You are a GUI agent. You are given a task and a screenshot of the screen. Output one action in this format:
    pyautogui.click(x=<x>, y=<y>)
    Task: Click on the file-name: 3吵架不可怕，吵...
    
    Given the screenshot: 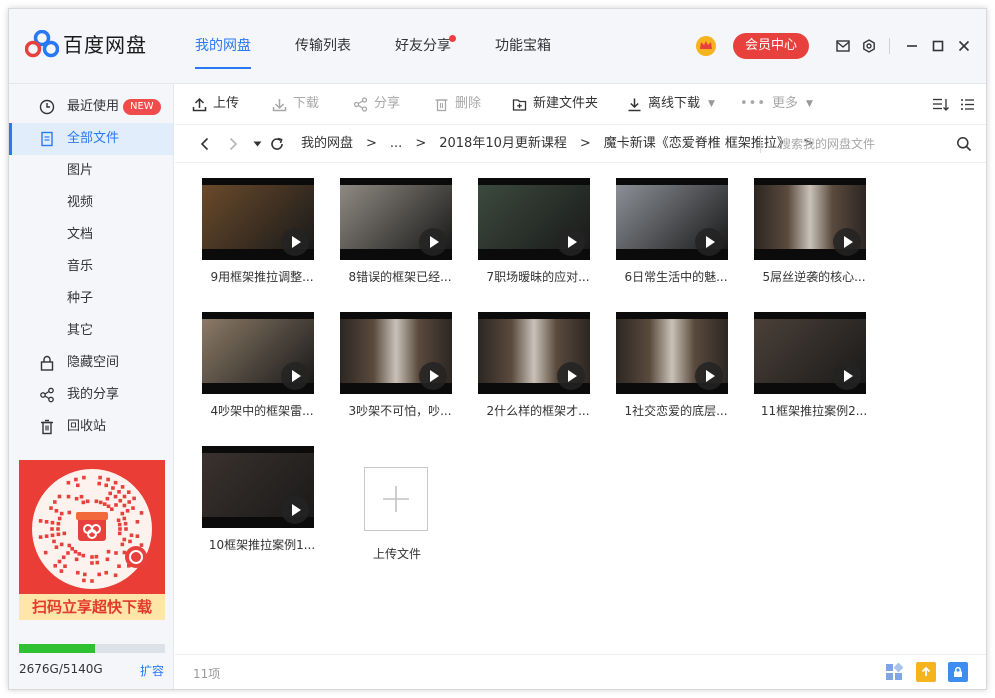 What is the action you would take?
    pyautogui.click(x=400, y=411)
    